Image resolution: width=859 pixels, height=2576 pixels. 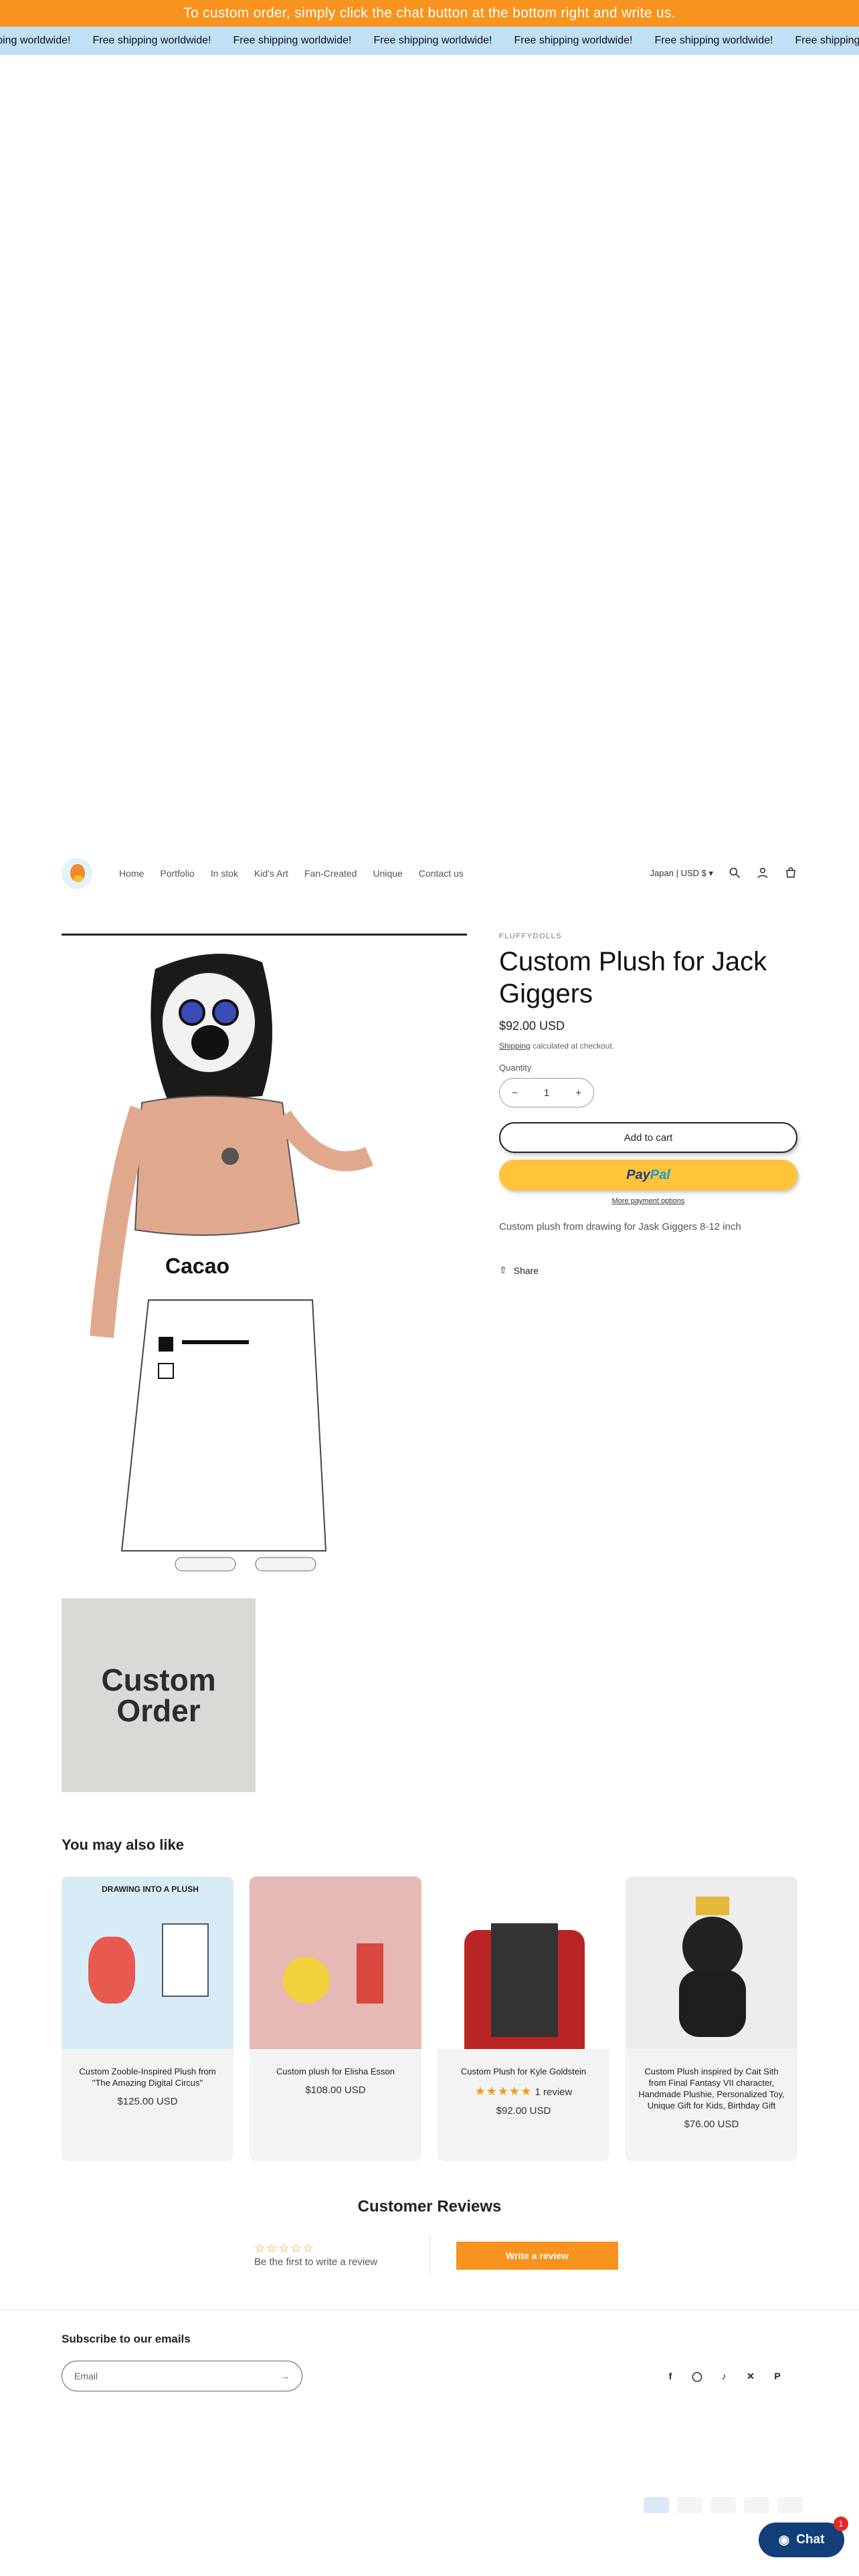 I want to click on product-card-title: Custom plush for Elisha Esson, so click(x=335, y=2072).